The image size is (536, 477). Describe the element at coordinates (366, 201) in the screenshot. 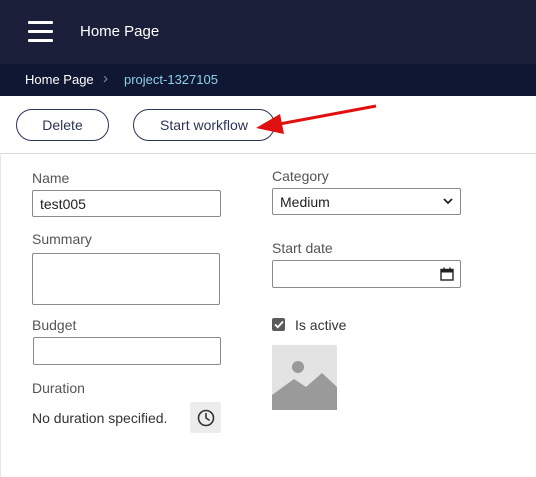

I see `category-select: Medium` at that location.